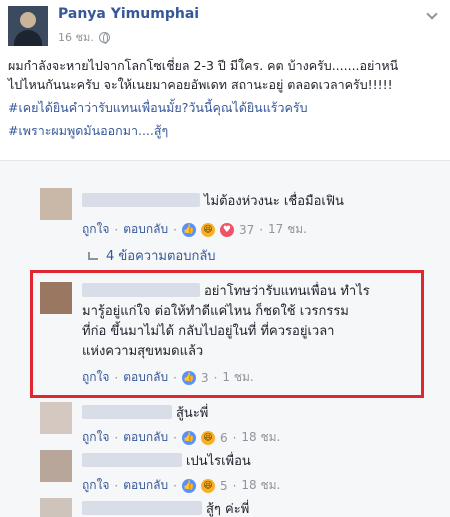 The image size is (450, 517). What do you see at coordinates (432, 14) in the screenshot?
I see `chevron-down-icon` at bounding box center [432, 14].